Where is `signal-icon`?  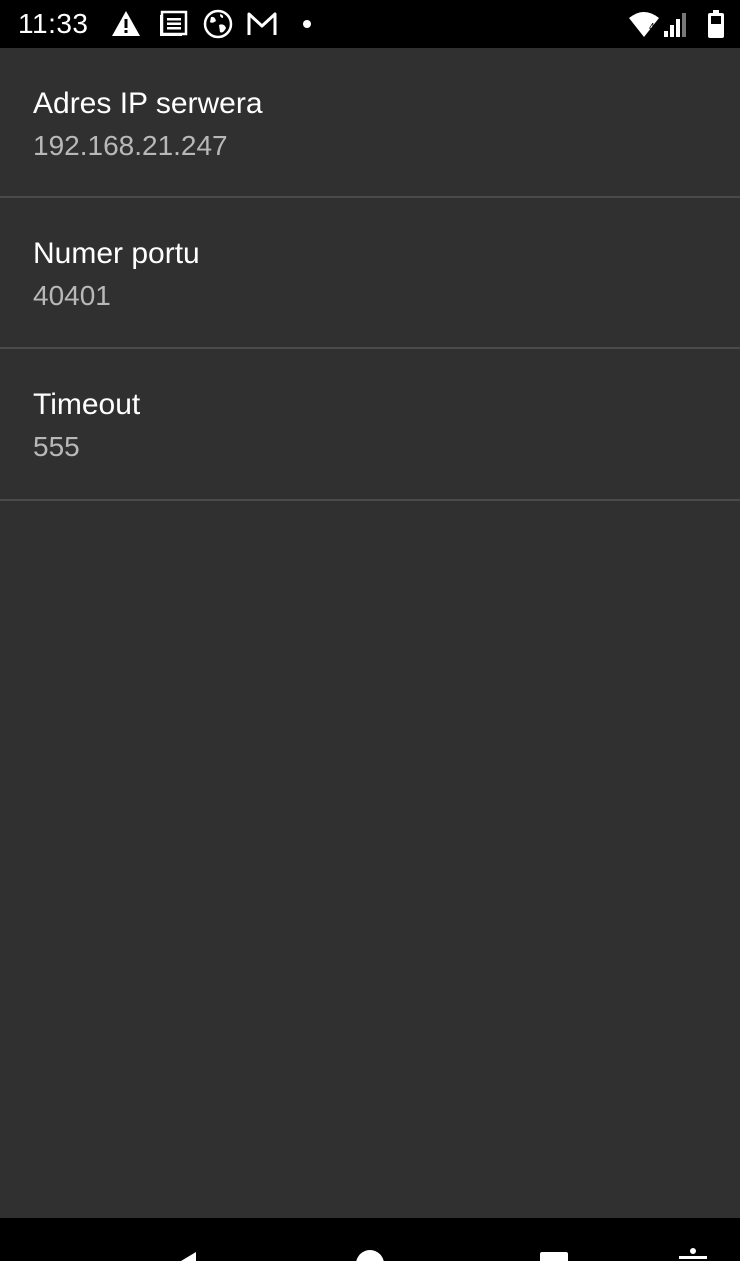
signal-icon is located at coordinates (675, 25).